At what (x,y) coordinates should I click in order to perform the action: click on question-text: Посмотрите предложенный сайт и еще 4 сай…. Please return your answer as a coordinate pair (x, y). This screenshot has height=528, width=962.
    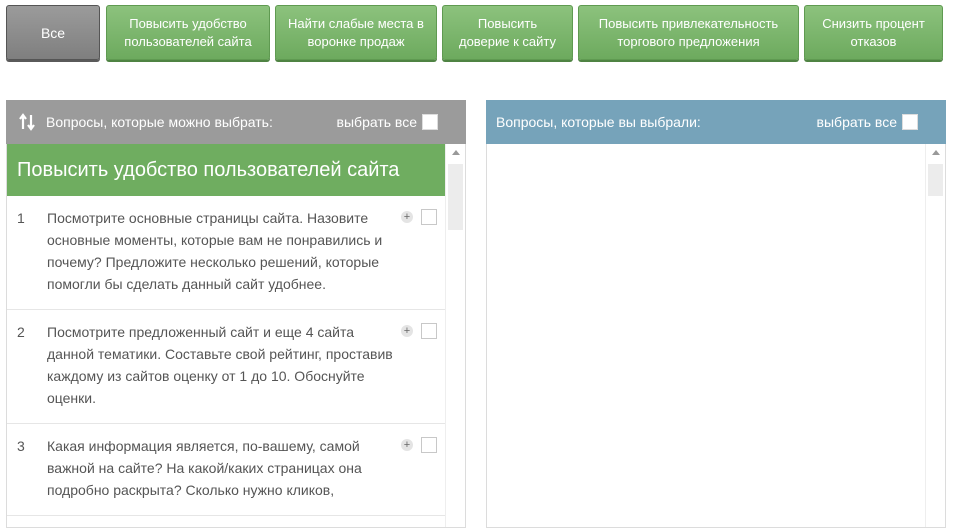
    Looking at the image, I should click on (220, 365).